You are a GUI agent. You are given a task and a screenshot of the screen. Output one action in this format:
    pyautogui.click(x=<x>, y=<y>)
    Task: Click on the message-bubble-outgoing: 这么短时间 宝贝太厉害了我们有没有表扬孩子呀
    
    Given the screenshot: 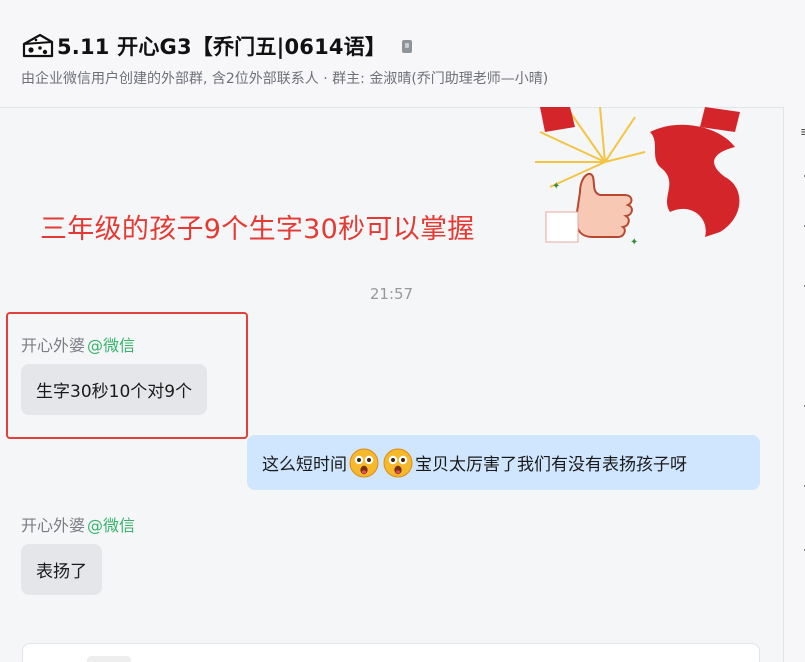 What is the action you would take?
    pyautogui.click(x=503, y=462)
    